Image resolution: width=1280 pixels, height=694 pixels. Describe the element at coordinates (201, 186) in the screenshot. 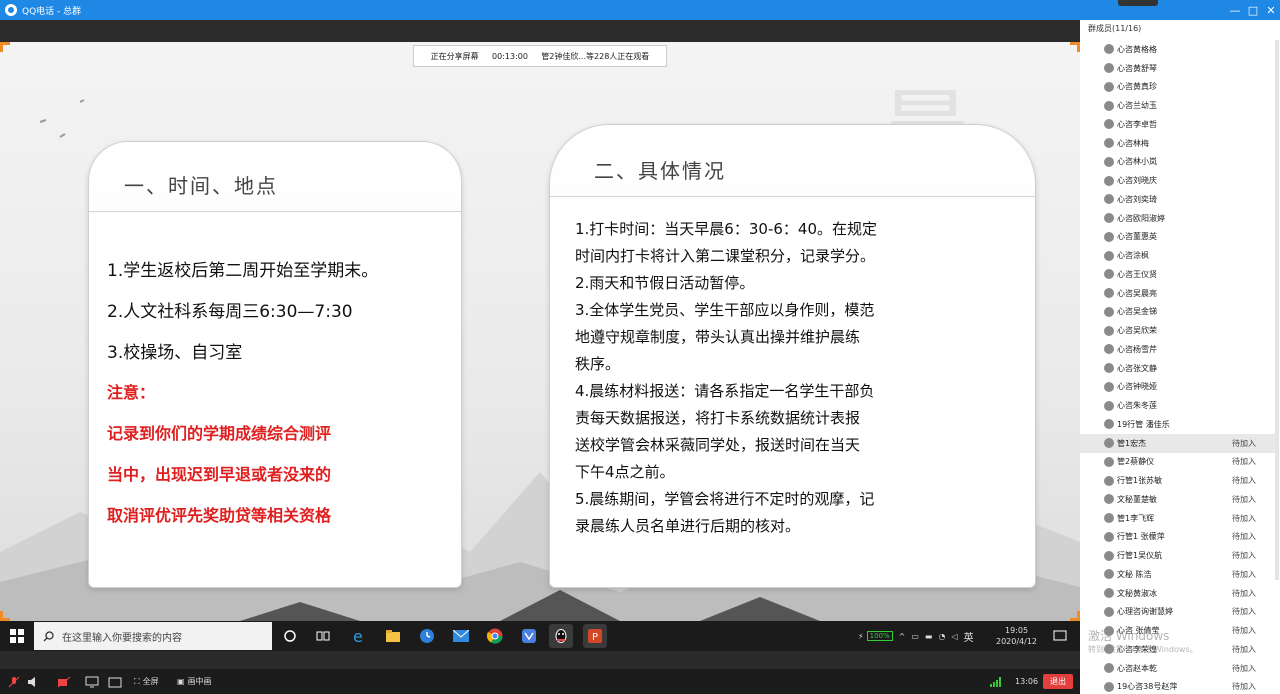

I see `card-title: 一、时间、地点` at that location.